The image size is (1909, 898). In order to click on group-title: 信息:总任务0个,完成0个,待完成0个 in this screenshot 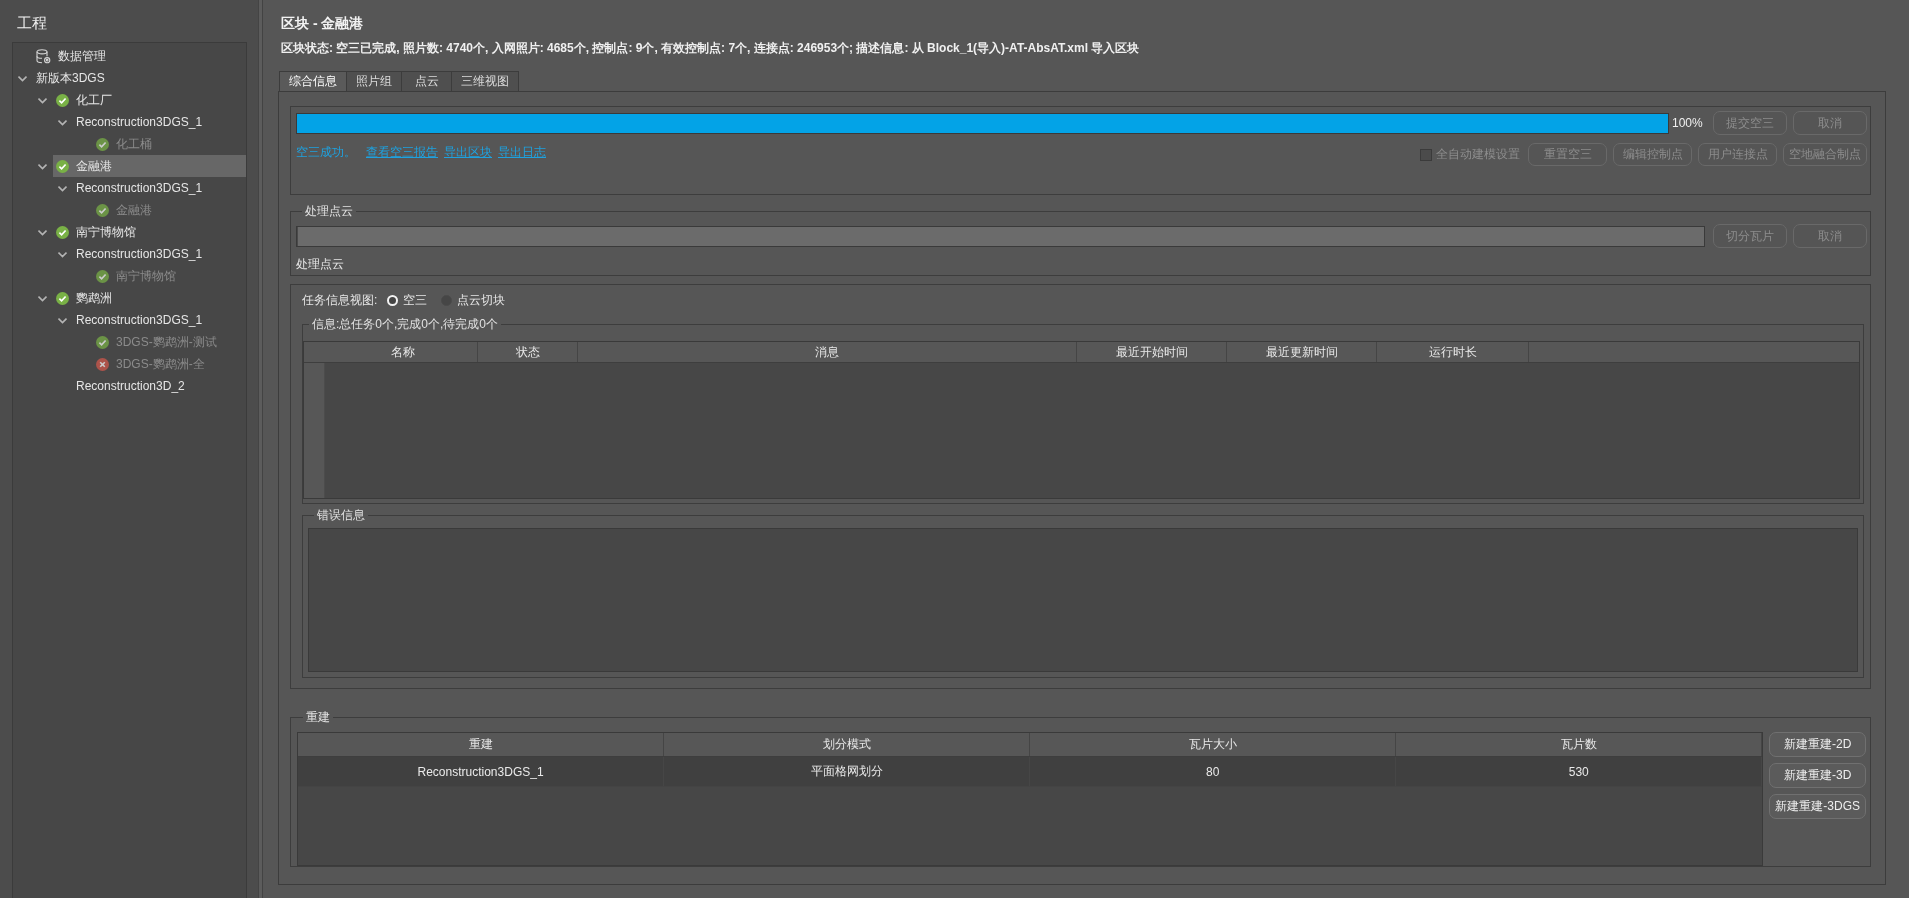, I will do `click(405, 324)`.